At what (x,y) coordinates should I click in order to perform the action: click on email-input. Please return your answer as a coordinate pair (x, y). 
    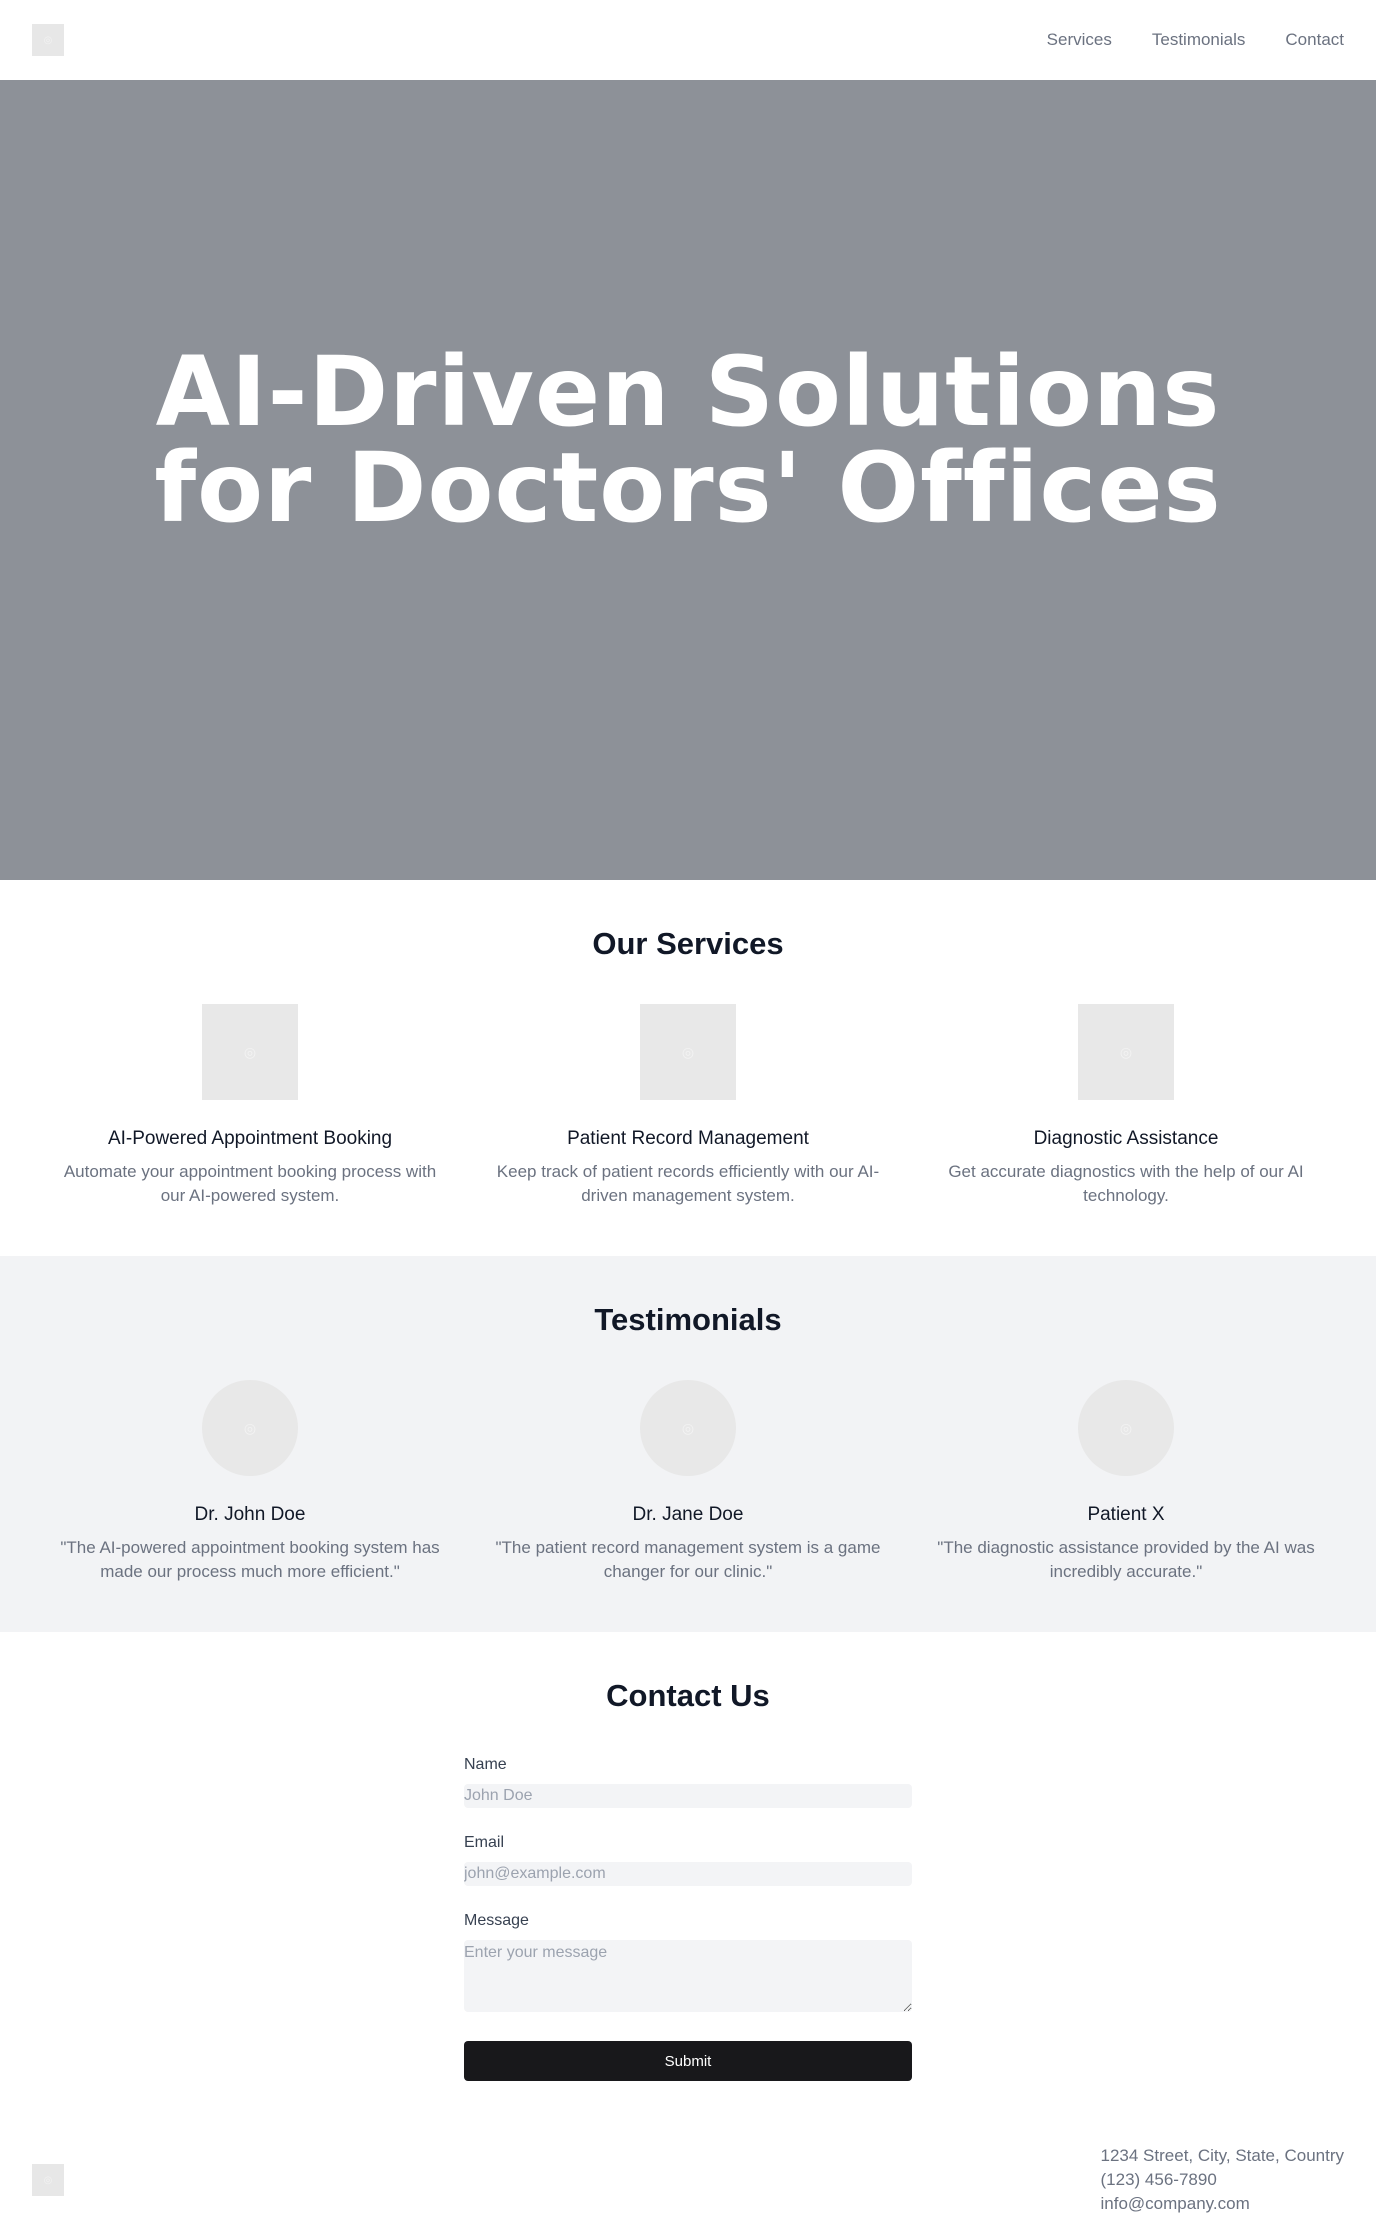
    Looking at the image, I should click on (688, 1874).